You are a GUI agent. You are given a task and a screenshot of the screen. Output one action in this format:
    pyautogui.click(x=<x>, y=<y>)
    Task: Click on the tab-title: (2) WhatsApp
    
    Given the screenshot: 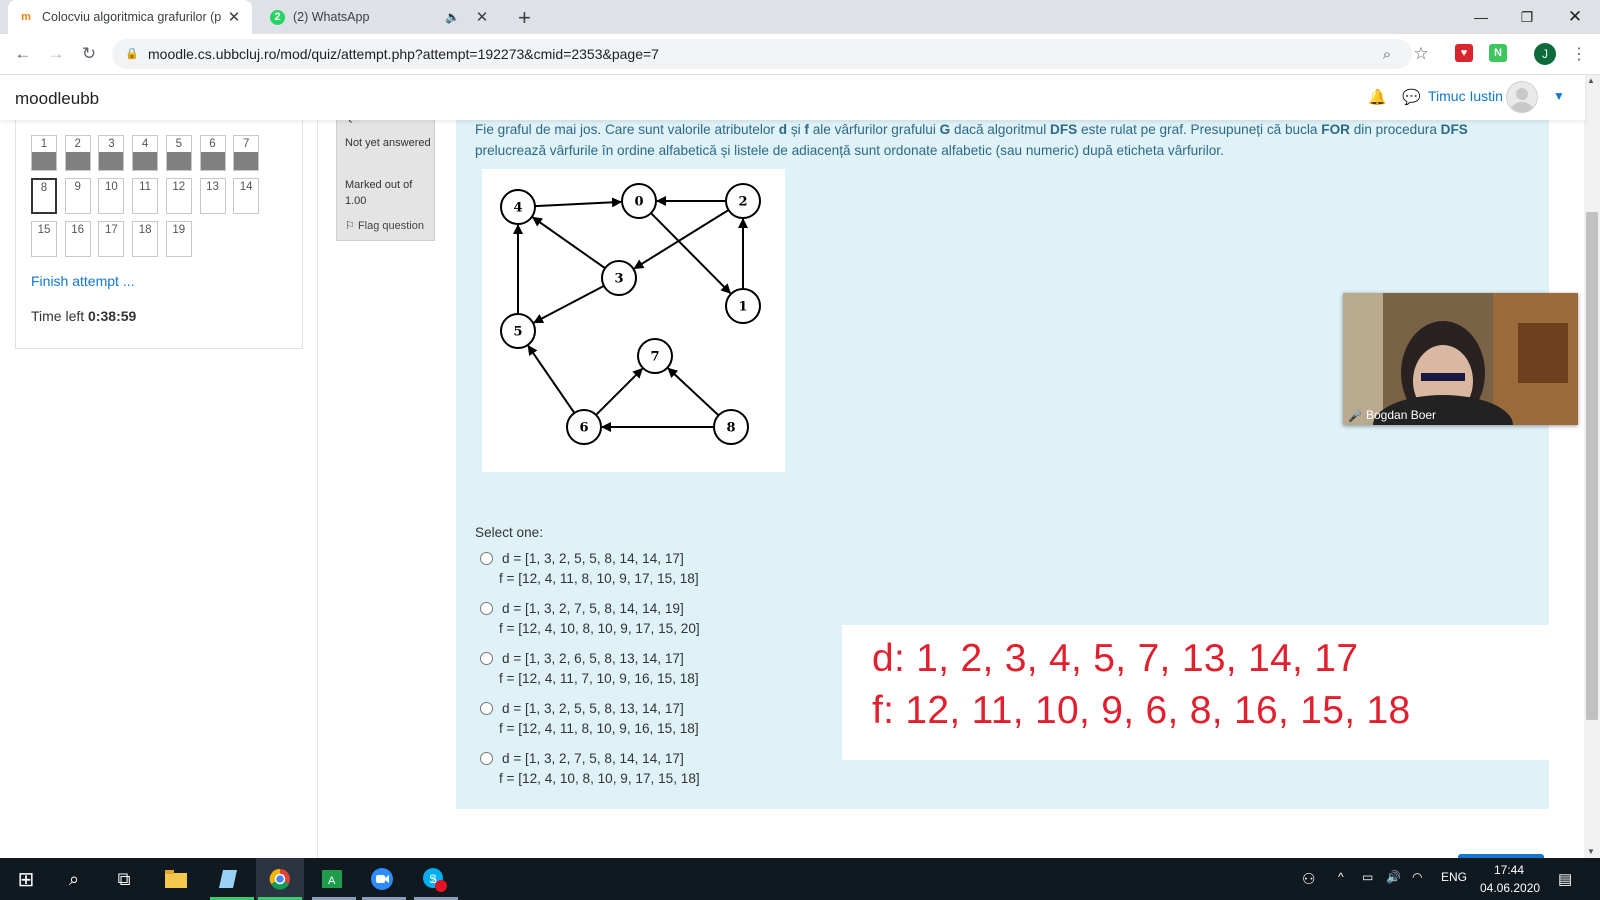 What is the action you would take?
    pyautogui.click(x=331, y=17)
    